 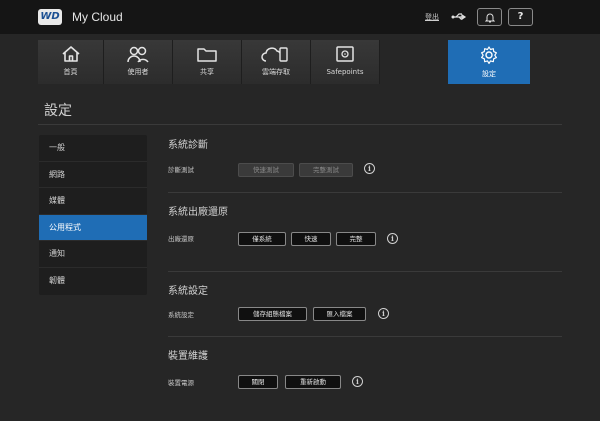 What do you see at coordinates (93, 148) in the screenshot?
I see `sidebar-item-general: 一般` at bounding box center [93, 148].